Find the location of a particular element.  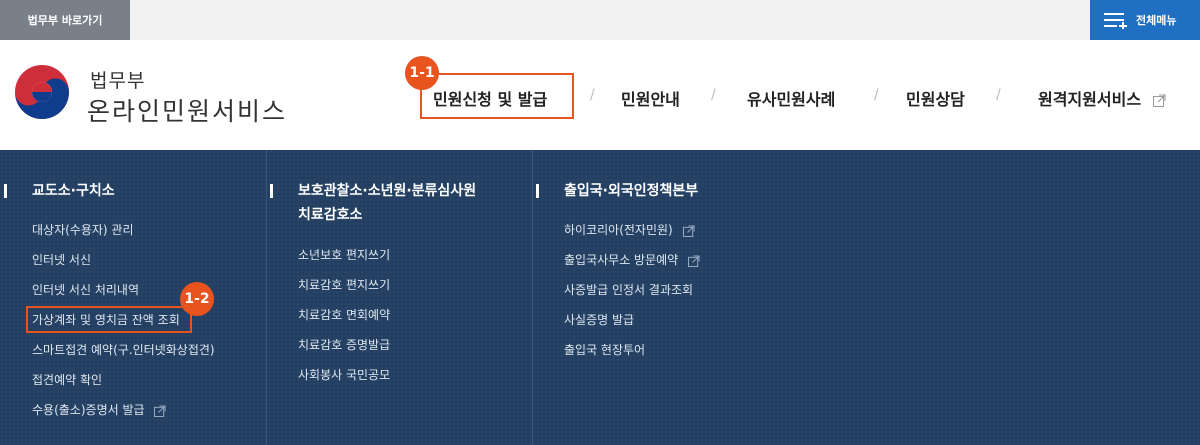

menu-item-juvenile-letter: 소년보호 편지쓰기 is located at coordinates (344, 254).